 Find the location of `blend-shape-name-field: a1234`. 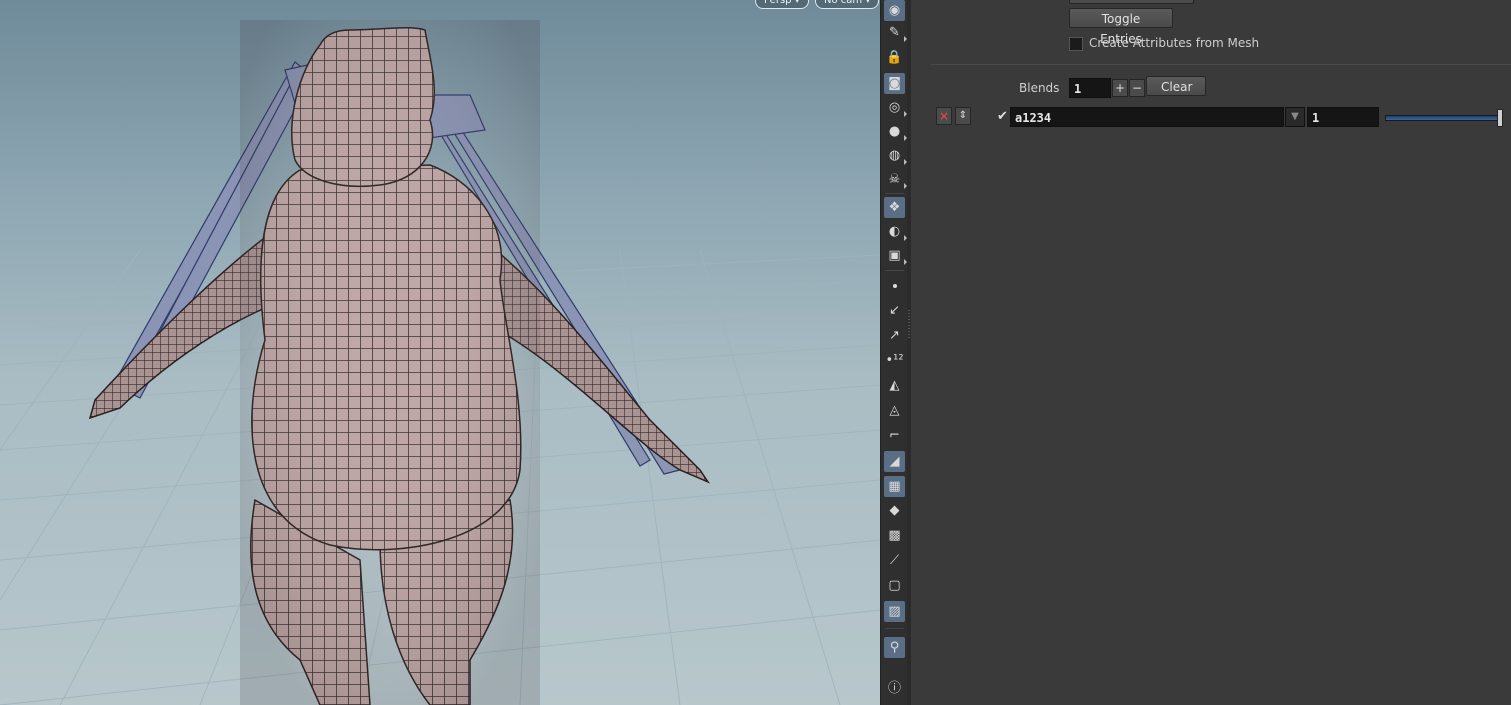

blend-shape-name-field: a1234 is located at coordinates (1147, 117).